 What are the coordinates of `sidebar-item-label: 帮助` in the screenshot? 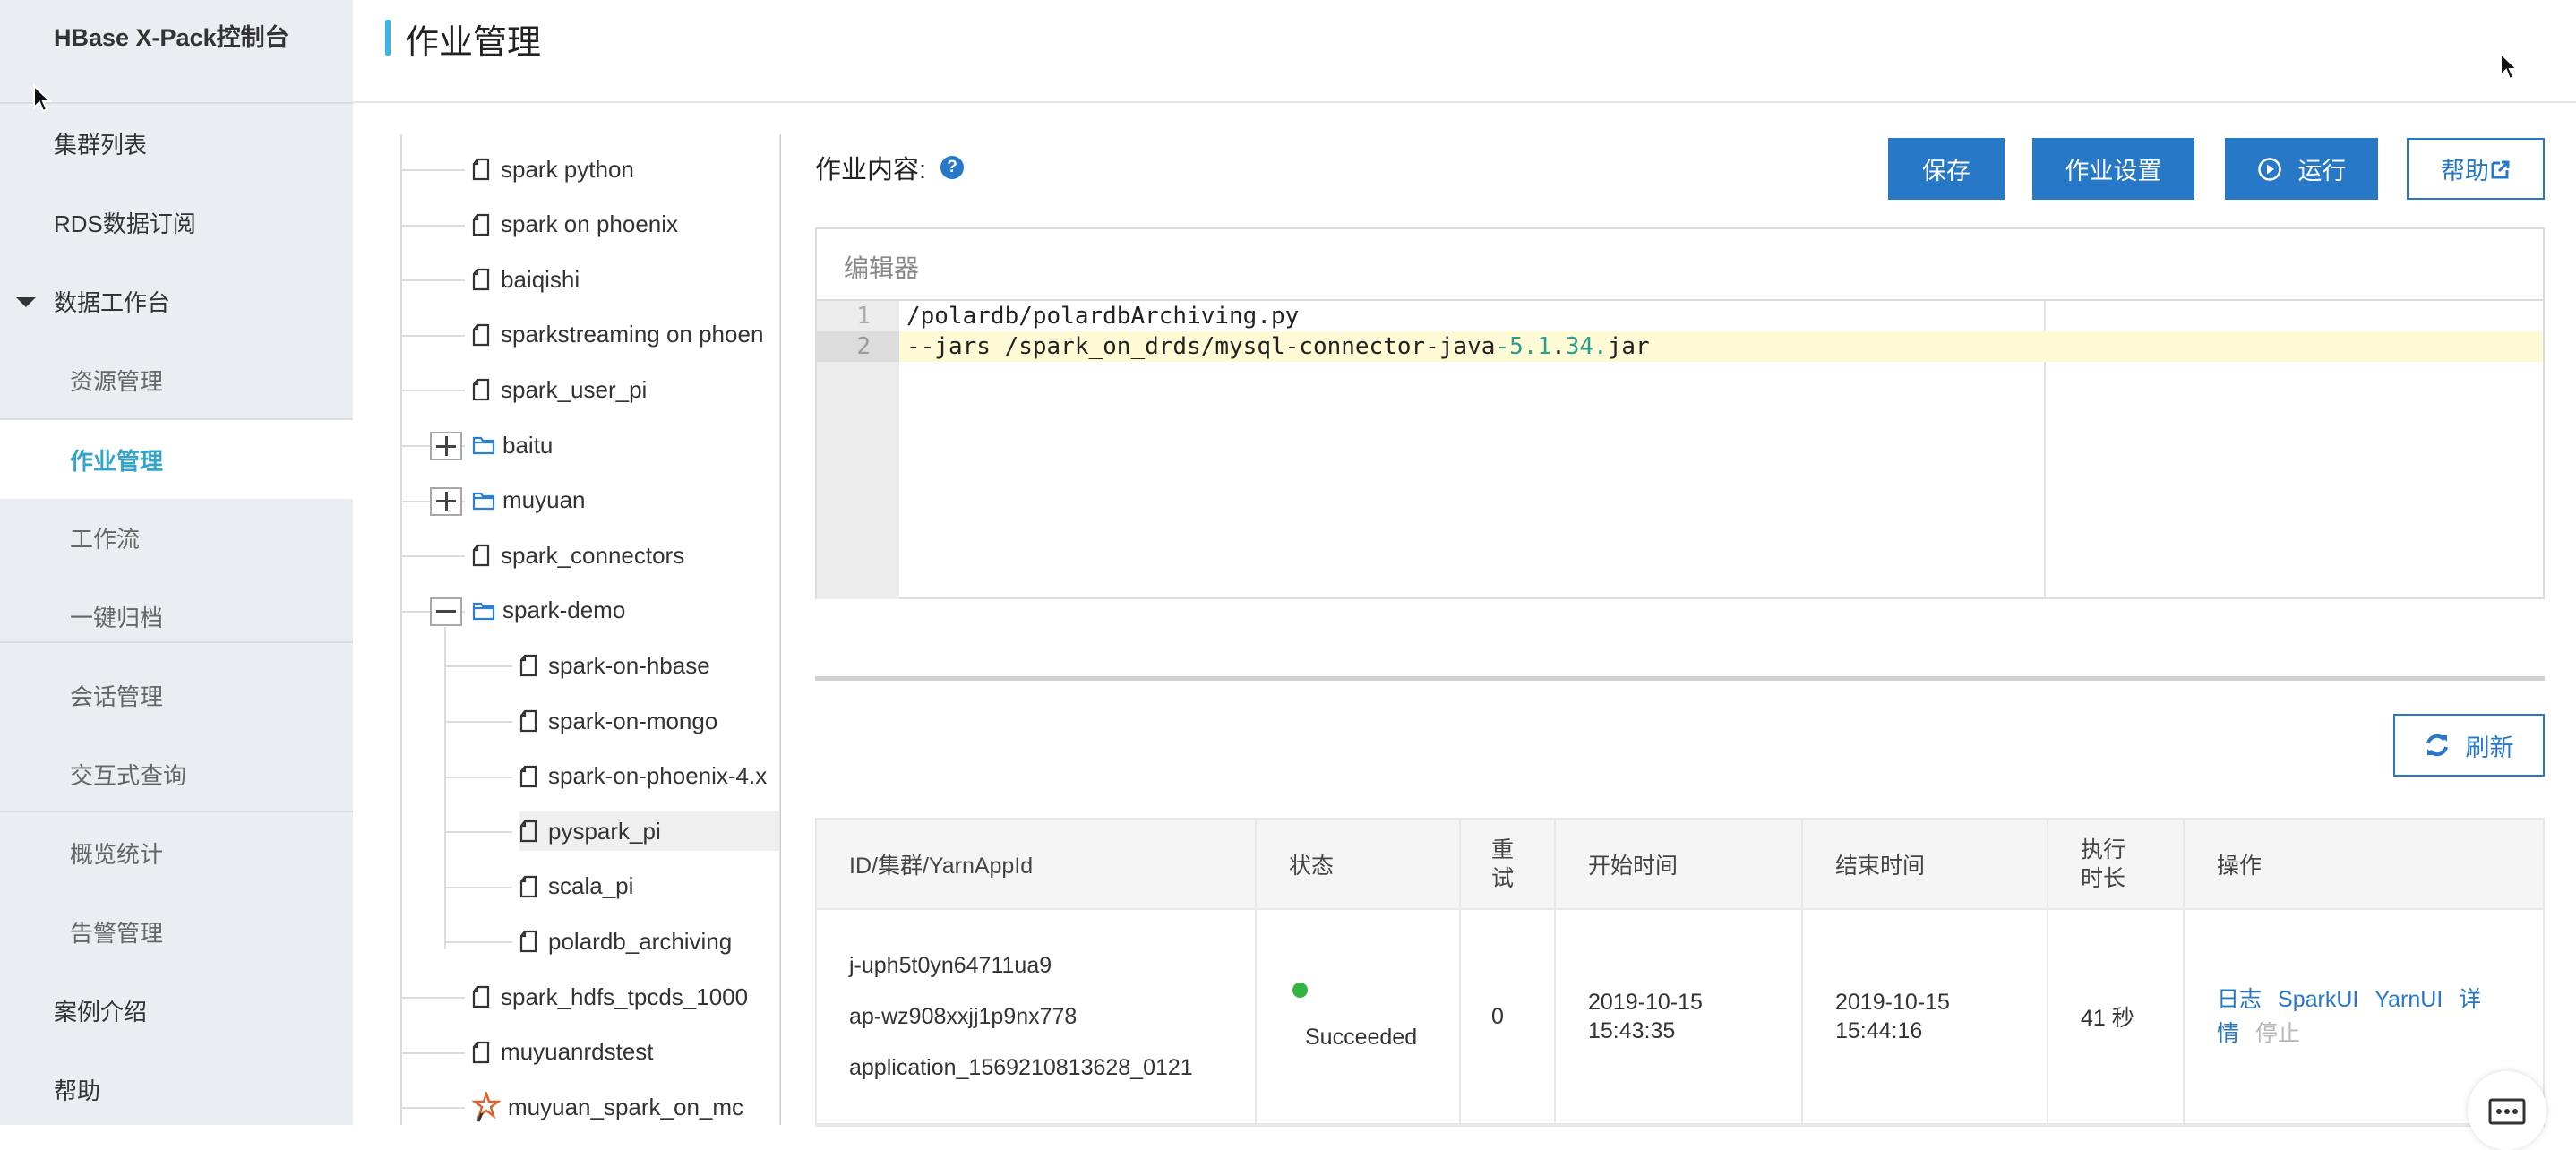 It's located at (77, 1090).